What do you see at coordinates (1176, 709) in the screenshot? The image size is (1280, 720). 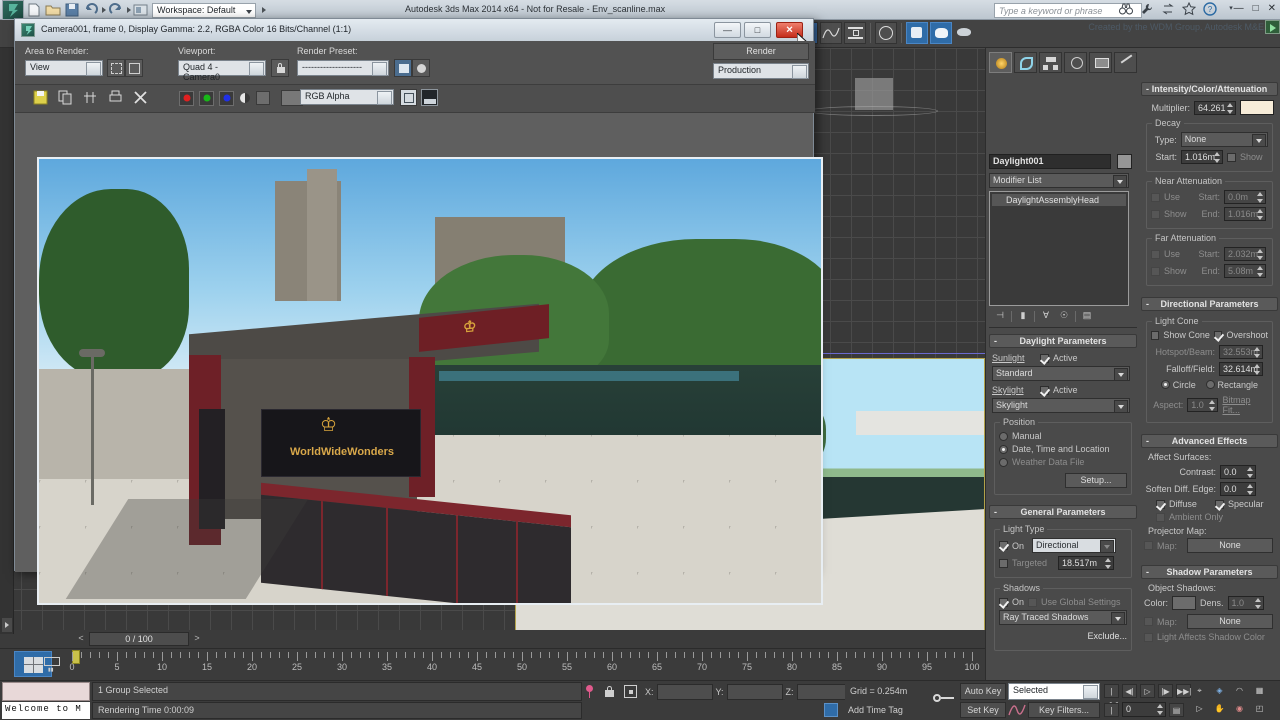 I see `time-configuration-icon: ▤` at bounding box center [1176, 709].